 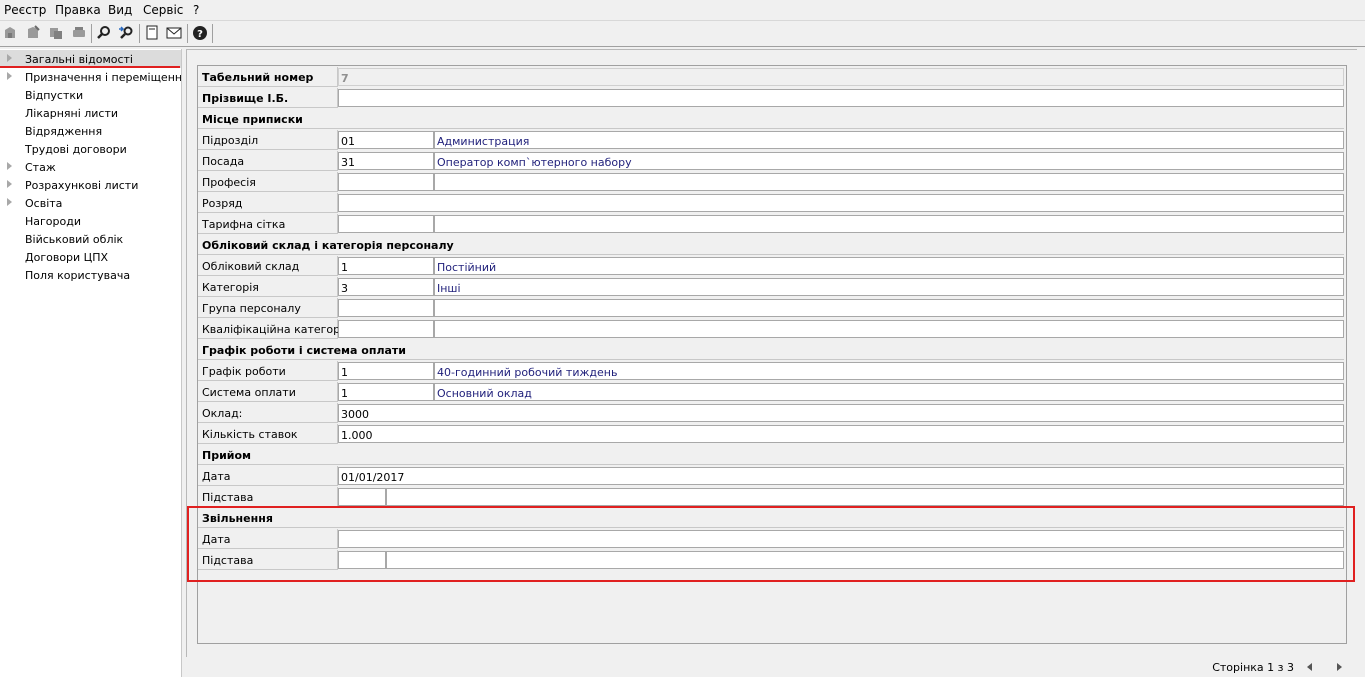 I want to click on position-code-field: 31, so click(x=386, y=161).